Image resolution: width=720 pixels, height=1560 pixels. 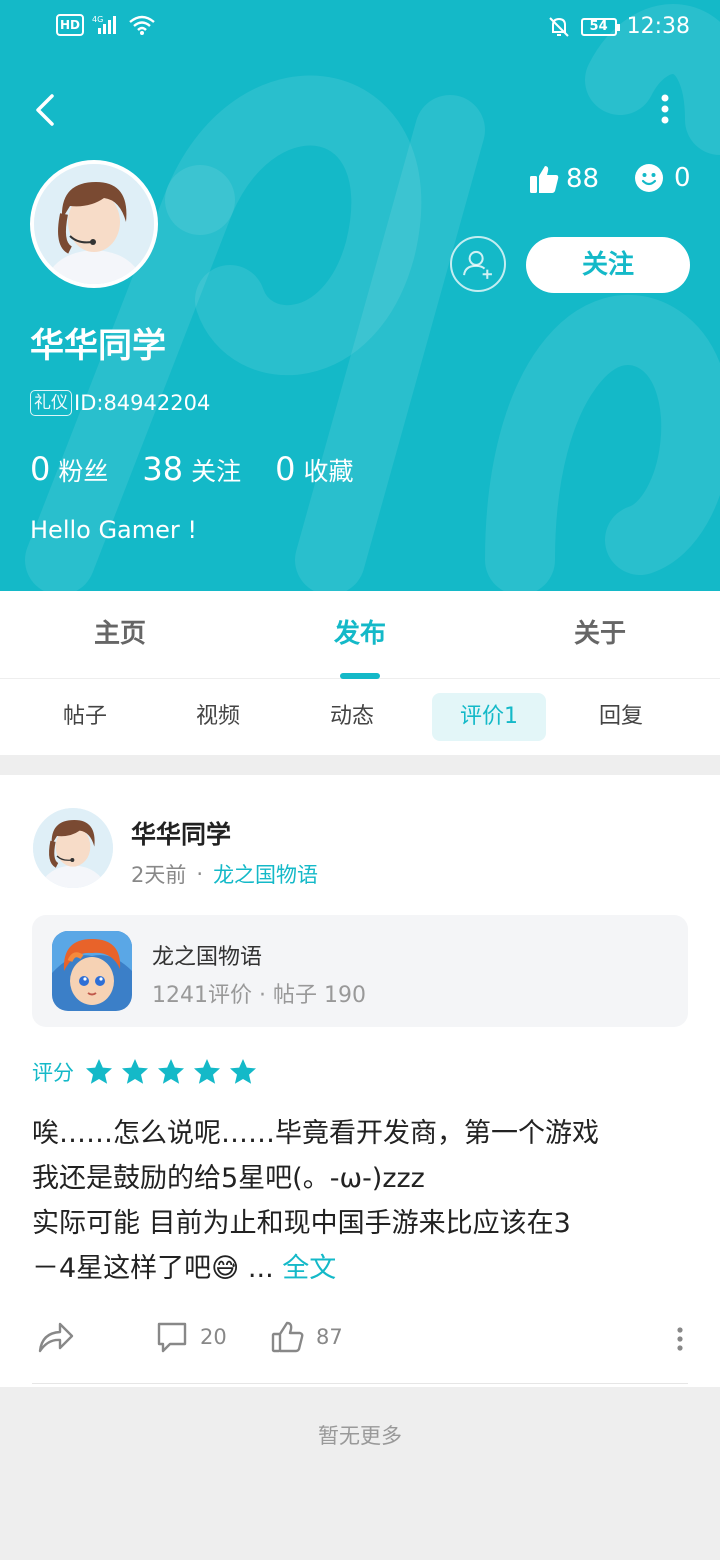 I want to click on share-button, so click(x=56, y=1337).